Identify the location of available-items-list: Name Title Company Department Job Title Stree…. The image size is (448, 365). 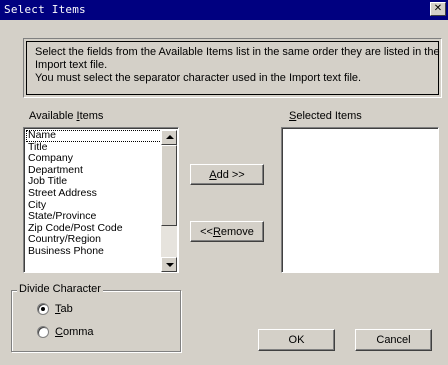
(101, 200).